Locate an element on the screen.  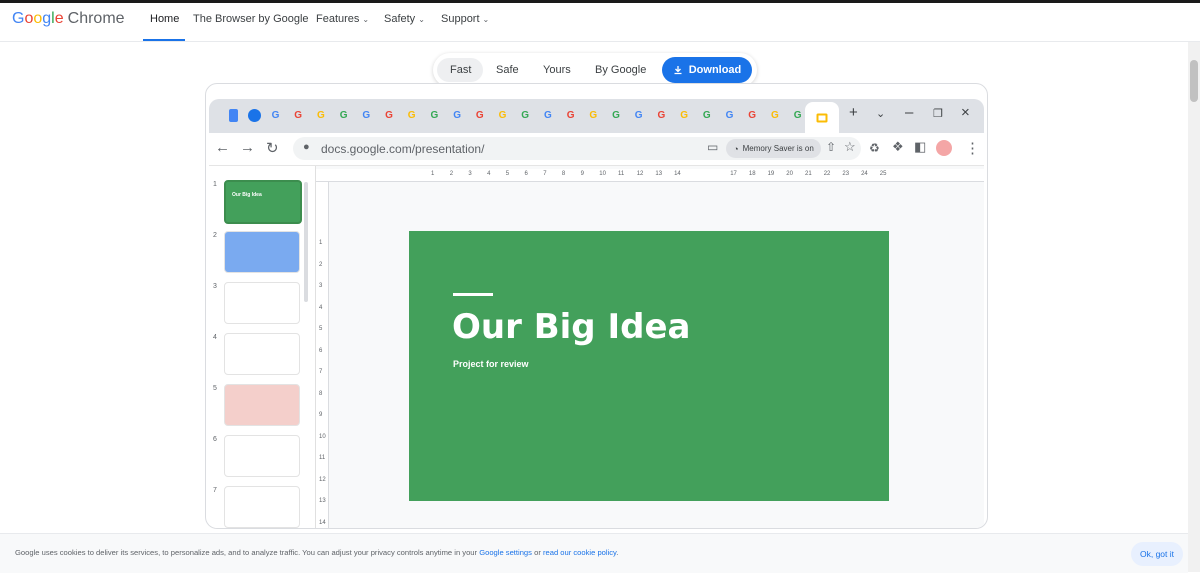
restore-icon: ❐ is located at coordinates (938, 113).